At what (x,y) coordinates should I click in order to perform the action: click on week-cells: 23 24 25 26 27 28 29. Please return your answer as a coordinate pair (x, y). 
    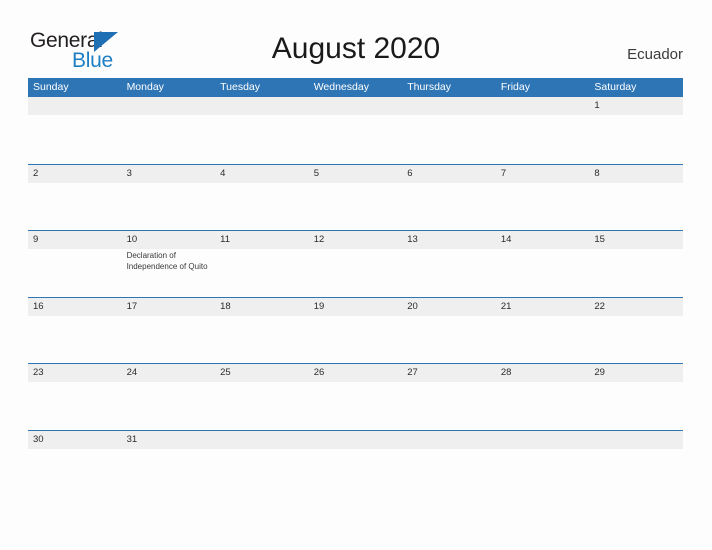
    Looking at the image, I should click on (355, 397).